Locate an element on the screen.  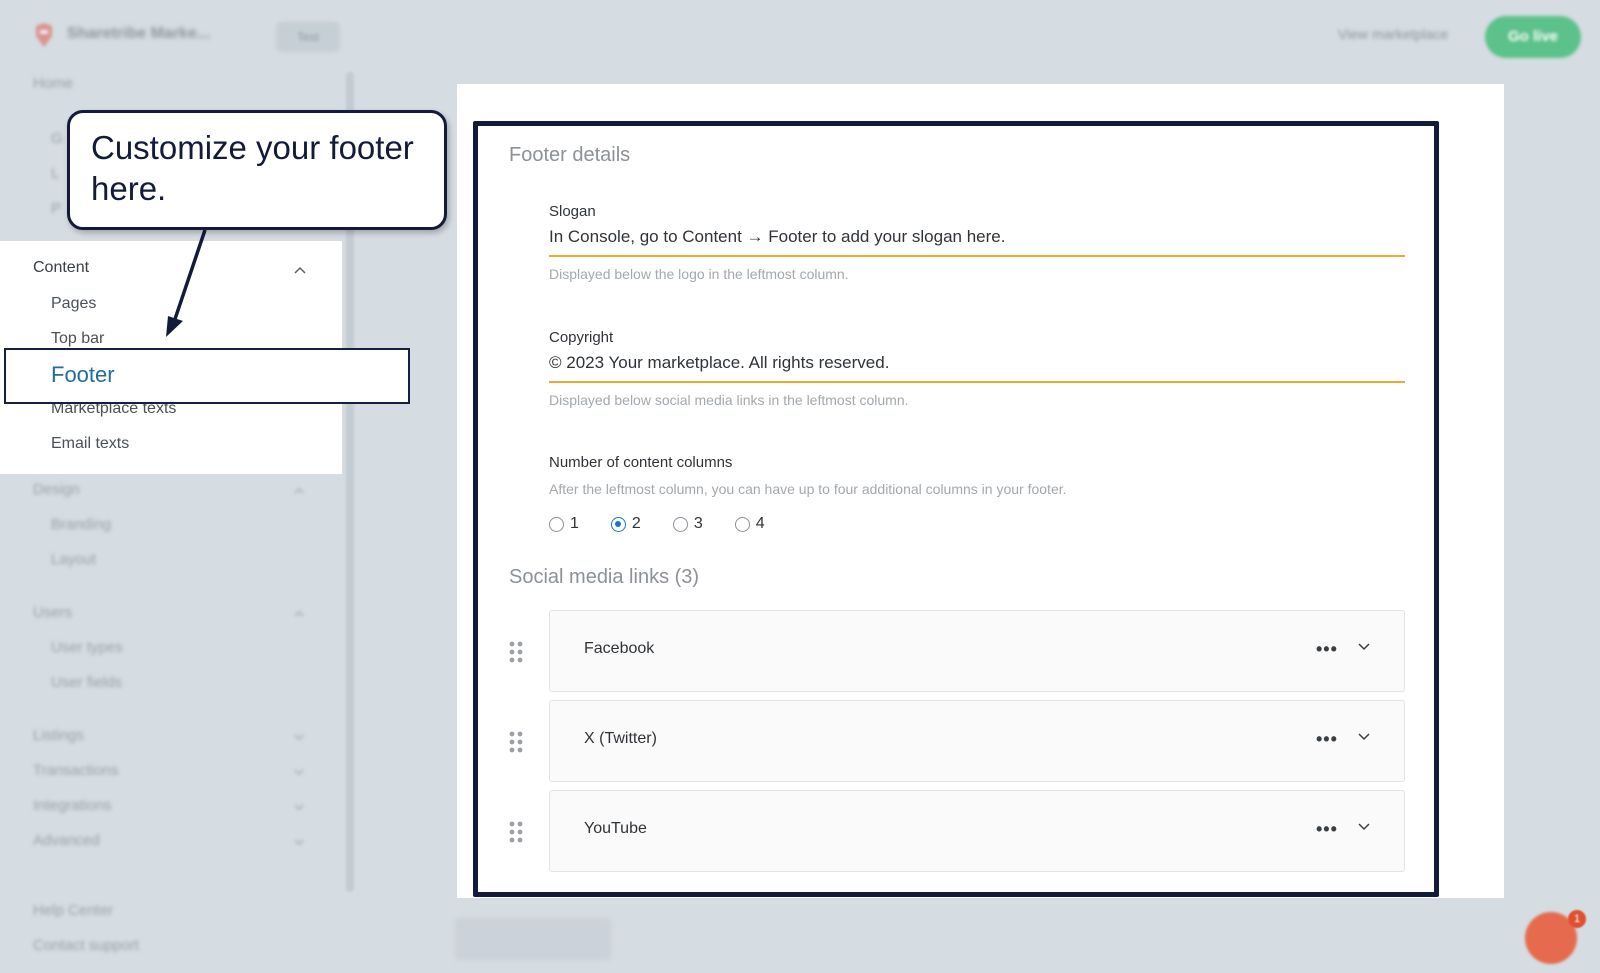
save-changes-button is located at coordinates (533, 939).